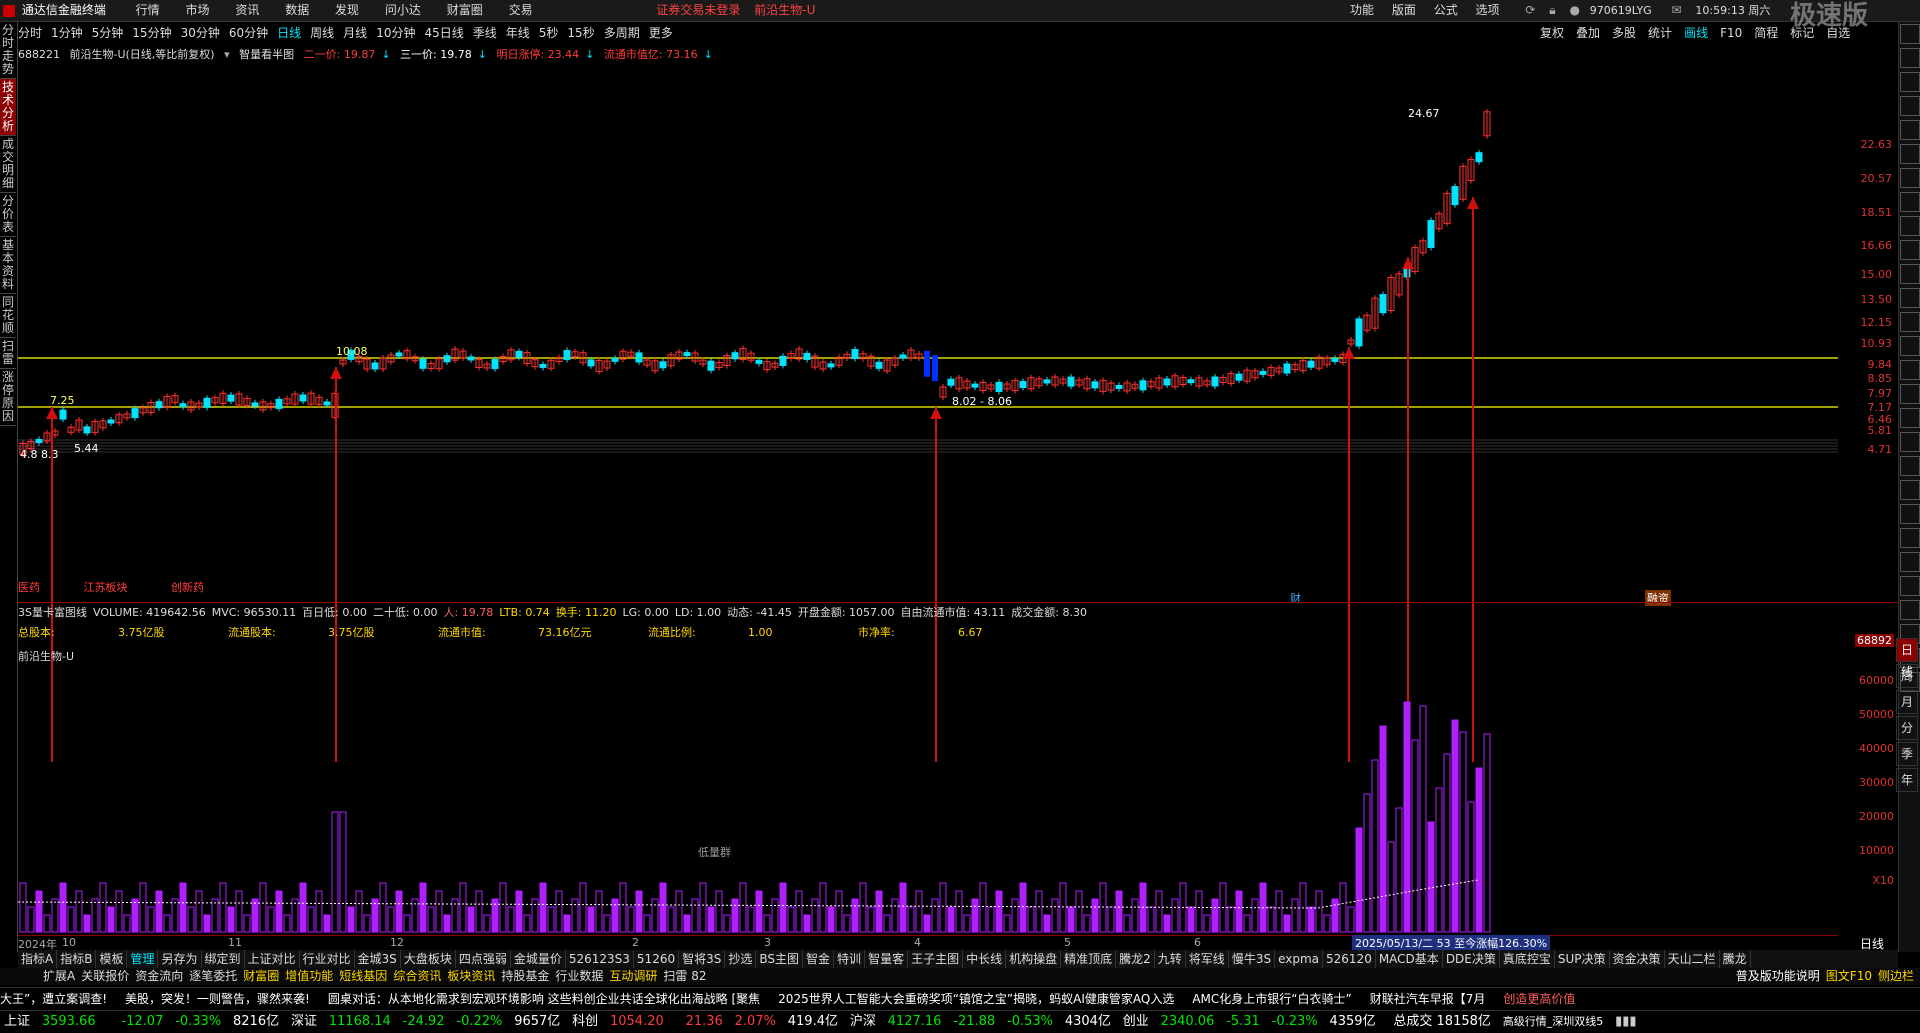 This screenshot has height=1033, width=1920. I want to click on refresh-icon: ⟳, so click(1530, 10).